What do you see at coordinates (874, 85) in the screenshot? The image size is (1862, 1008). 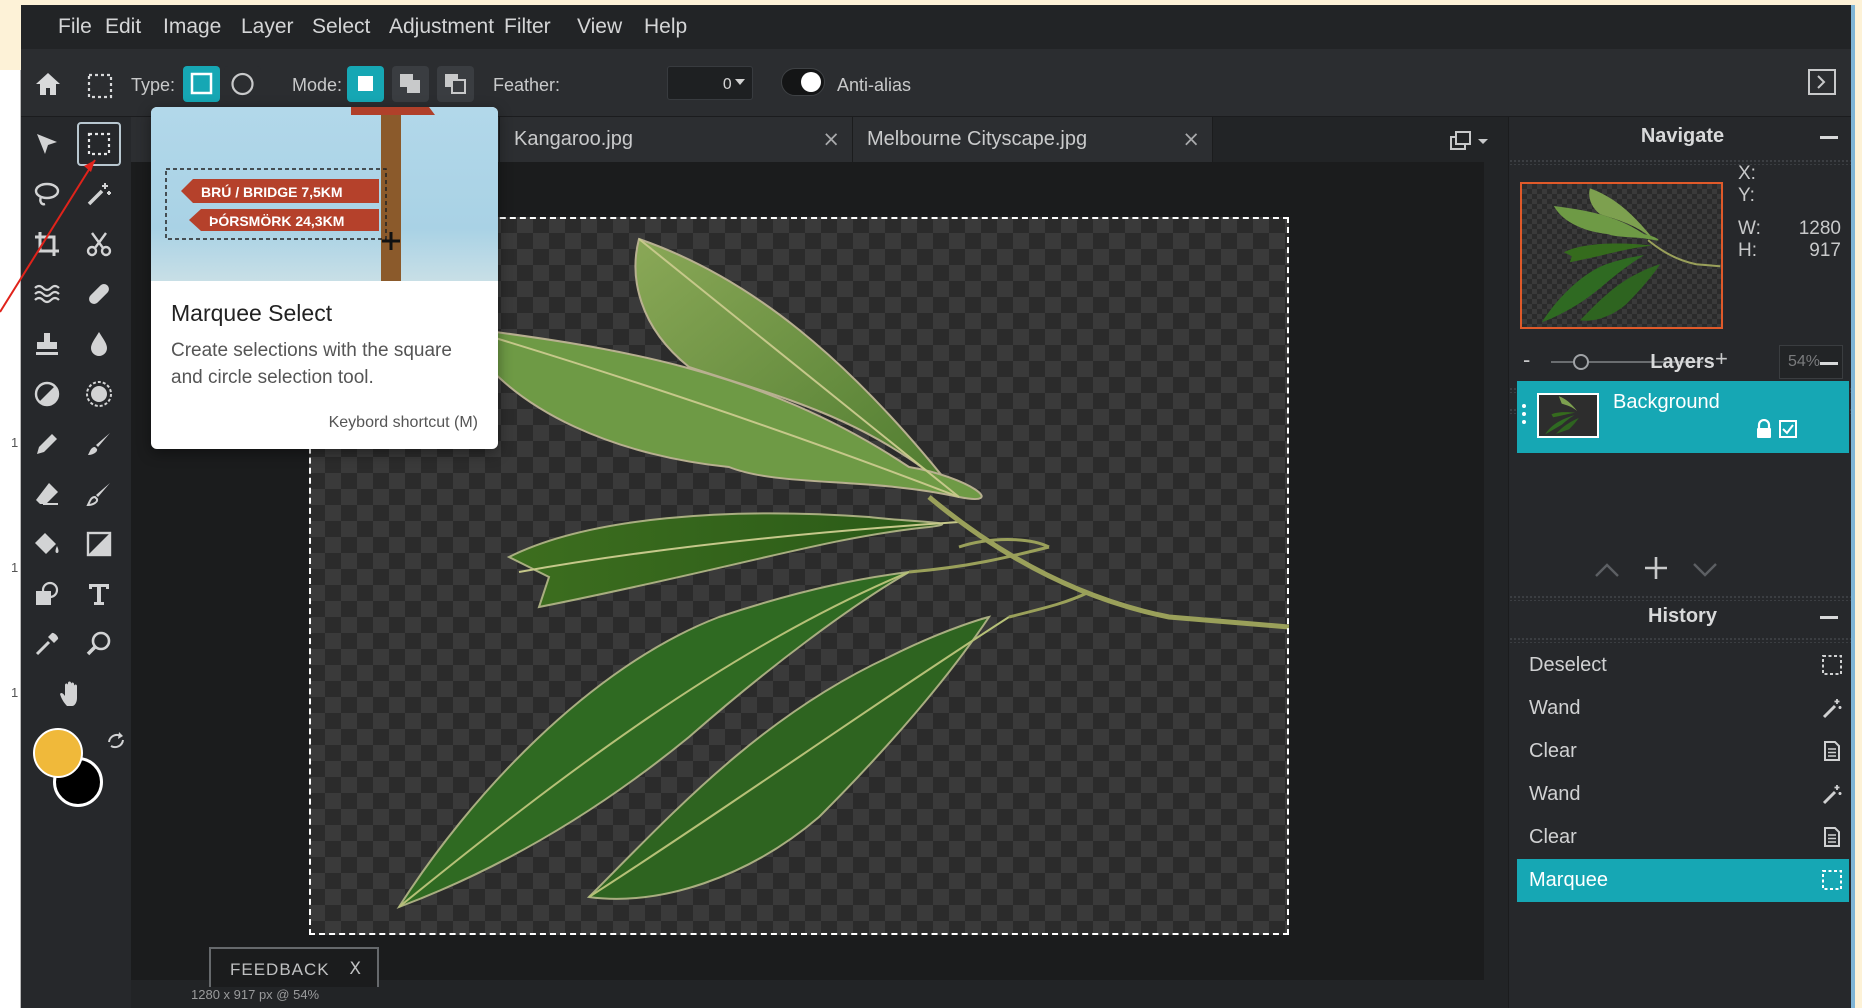 I see `antialias-label: Anti-alias` at bounding box center [874, 85].